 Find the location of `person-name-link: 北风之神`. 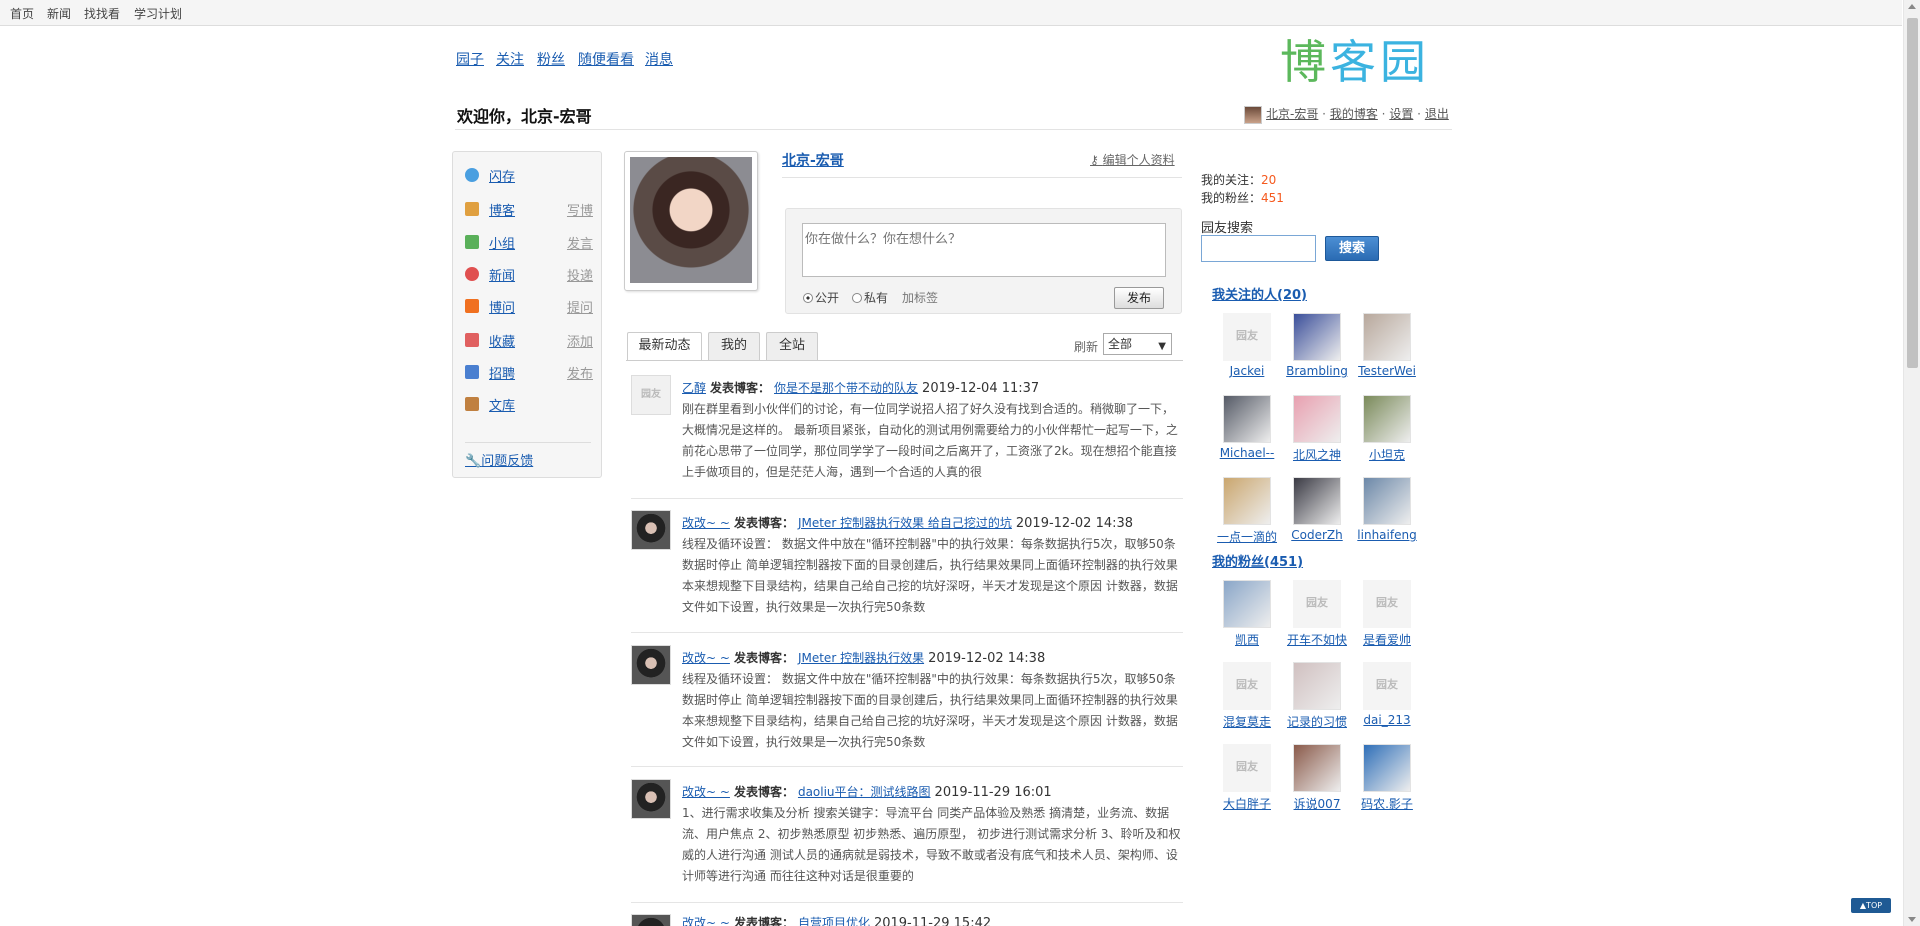

person-name-link: 北风之神 is located at coordinates (1317, 454).